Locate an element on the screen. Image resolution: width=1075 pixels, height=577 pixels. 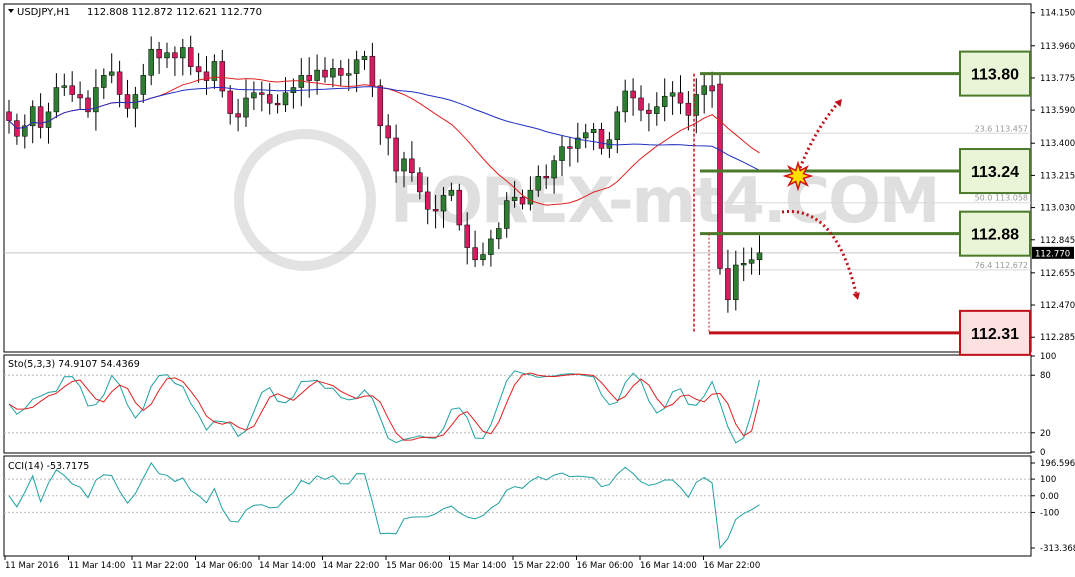
price-tick-label: 113.400 is located at coordinates (1057, 144).